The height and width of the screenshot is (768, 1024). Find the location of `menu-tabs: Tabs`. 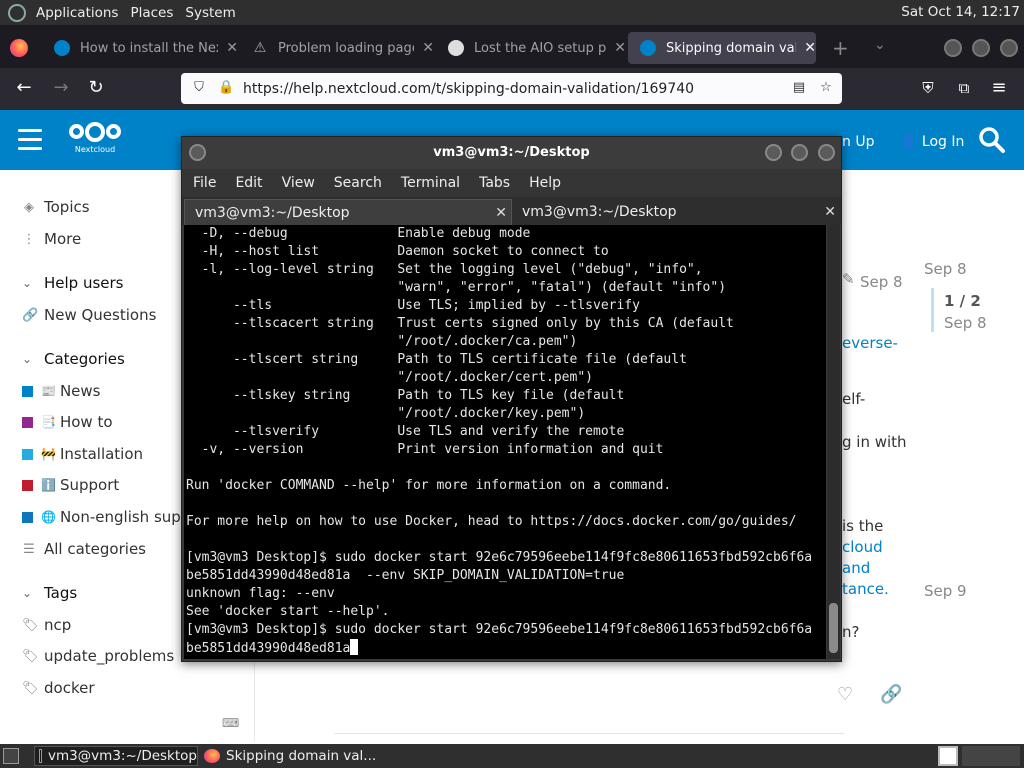

menu-tabs: Tabs is located at coordinates (494, 183).